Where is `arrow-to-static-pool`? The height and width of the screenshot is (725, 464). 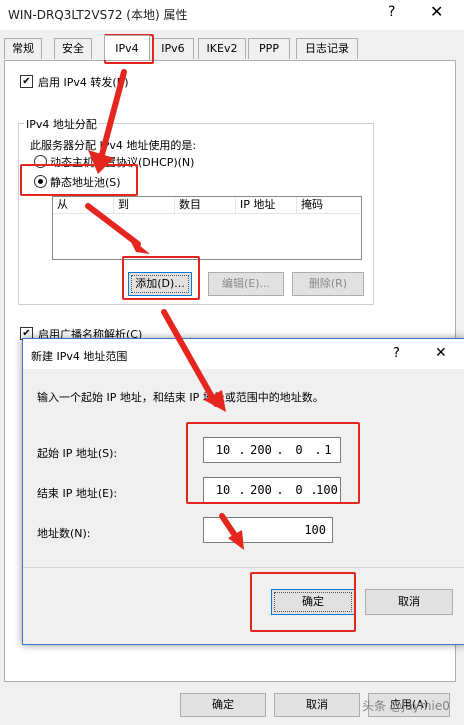 arrow-to-static-pool is located at coordinates (112, 117).